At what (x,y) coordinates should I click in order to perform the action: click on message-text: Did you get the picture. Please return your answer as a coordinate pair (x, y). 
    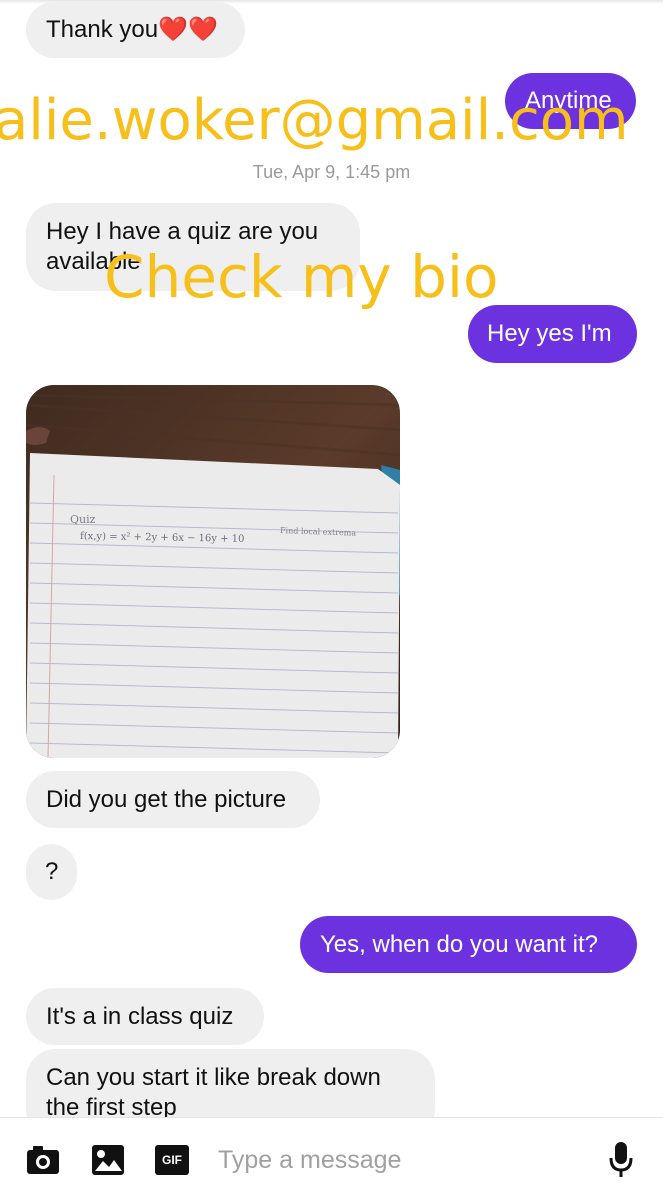
    Looking at the image, I should click on (166, 799).